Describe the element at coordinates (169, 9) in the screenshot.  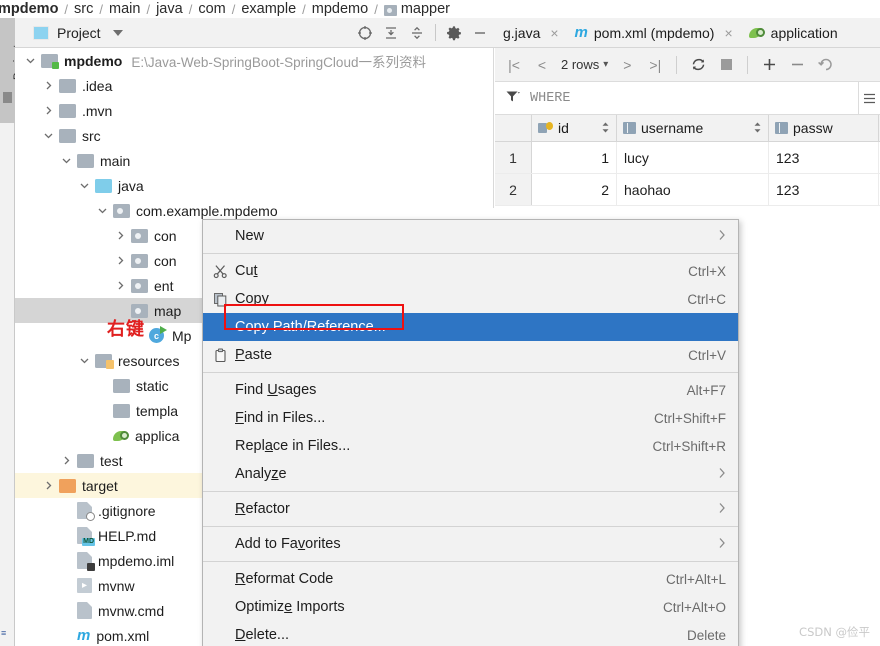
I see `breadcrumb-item: java` at that location.